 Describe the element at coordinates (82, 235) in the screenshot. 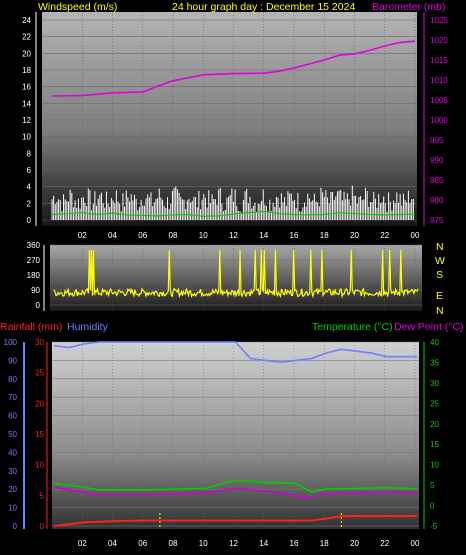

I see `wind-x-tick-label: 02` at that location.